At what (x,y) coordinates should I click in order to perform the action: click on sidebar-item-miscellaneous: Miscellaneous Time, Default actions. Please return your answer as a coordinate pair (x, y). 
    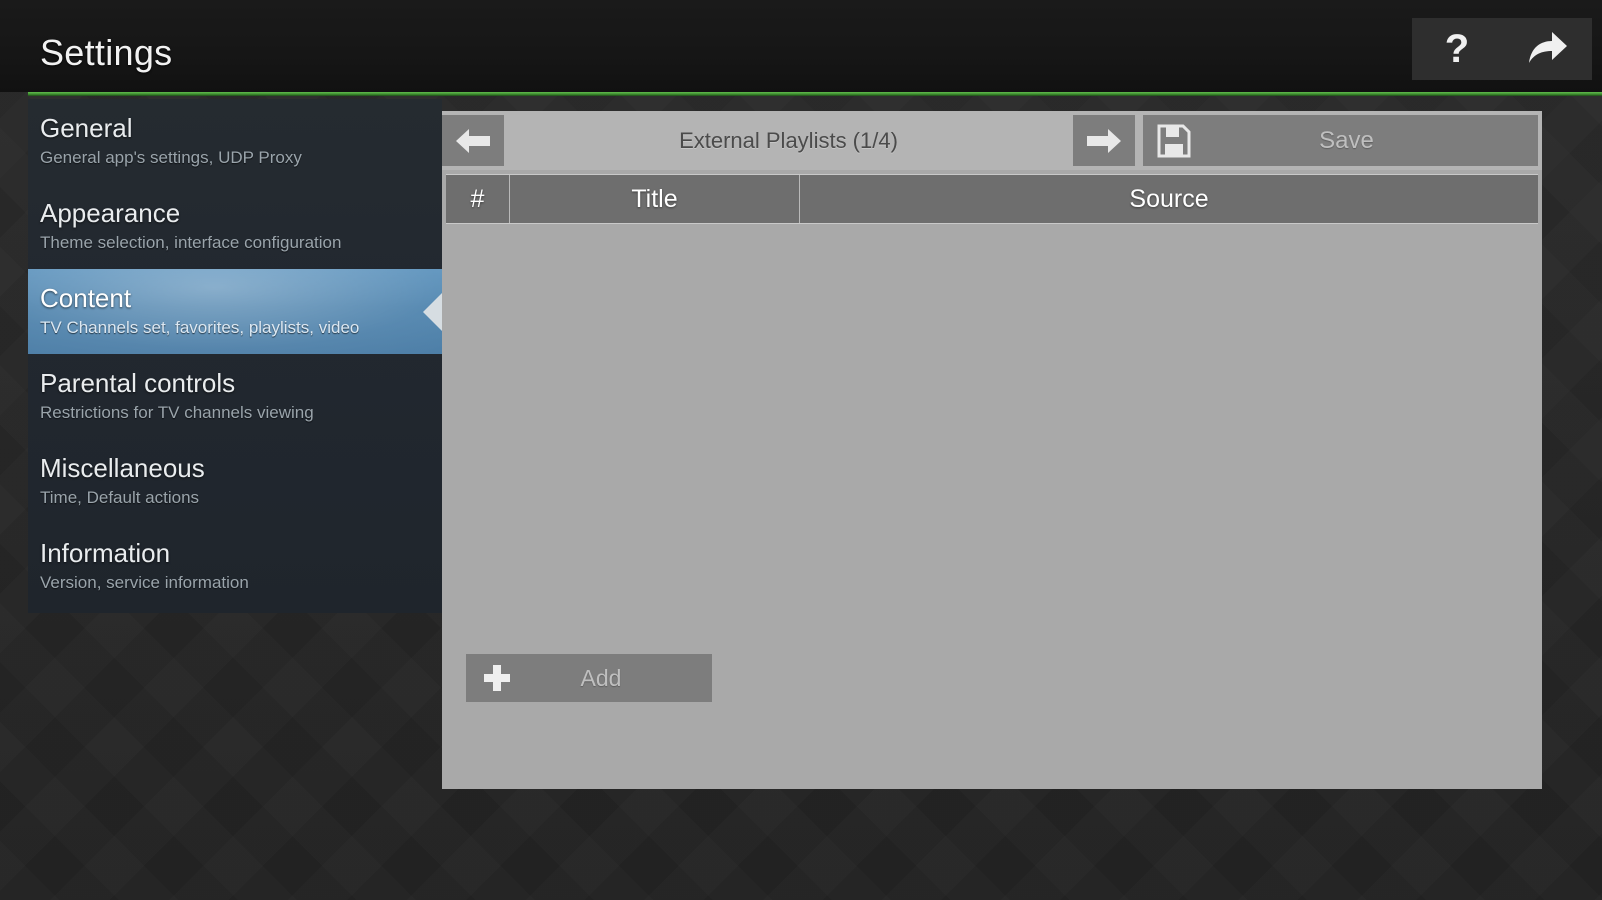
    Looking at the image, I should click on (235, 481).